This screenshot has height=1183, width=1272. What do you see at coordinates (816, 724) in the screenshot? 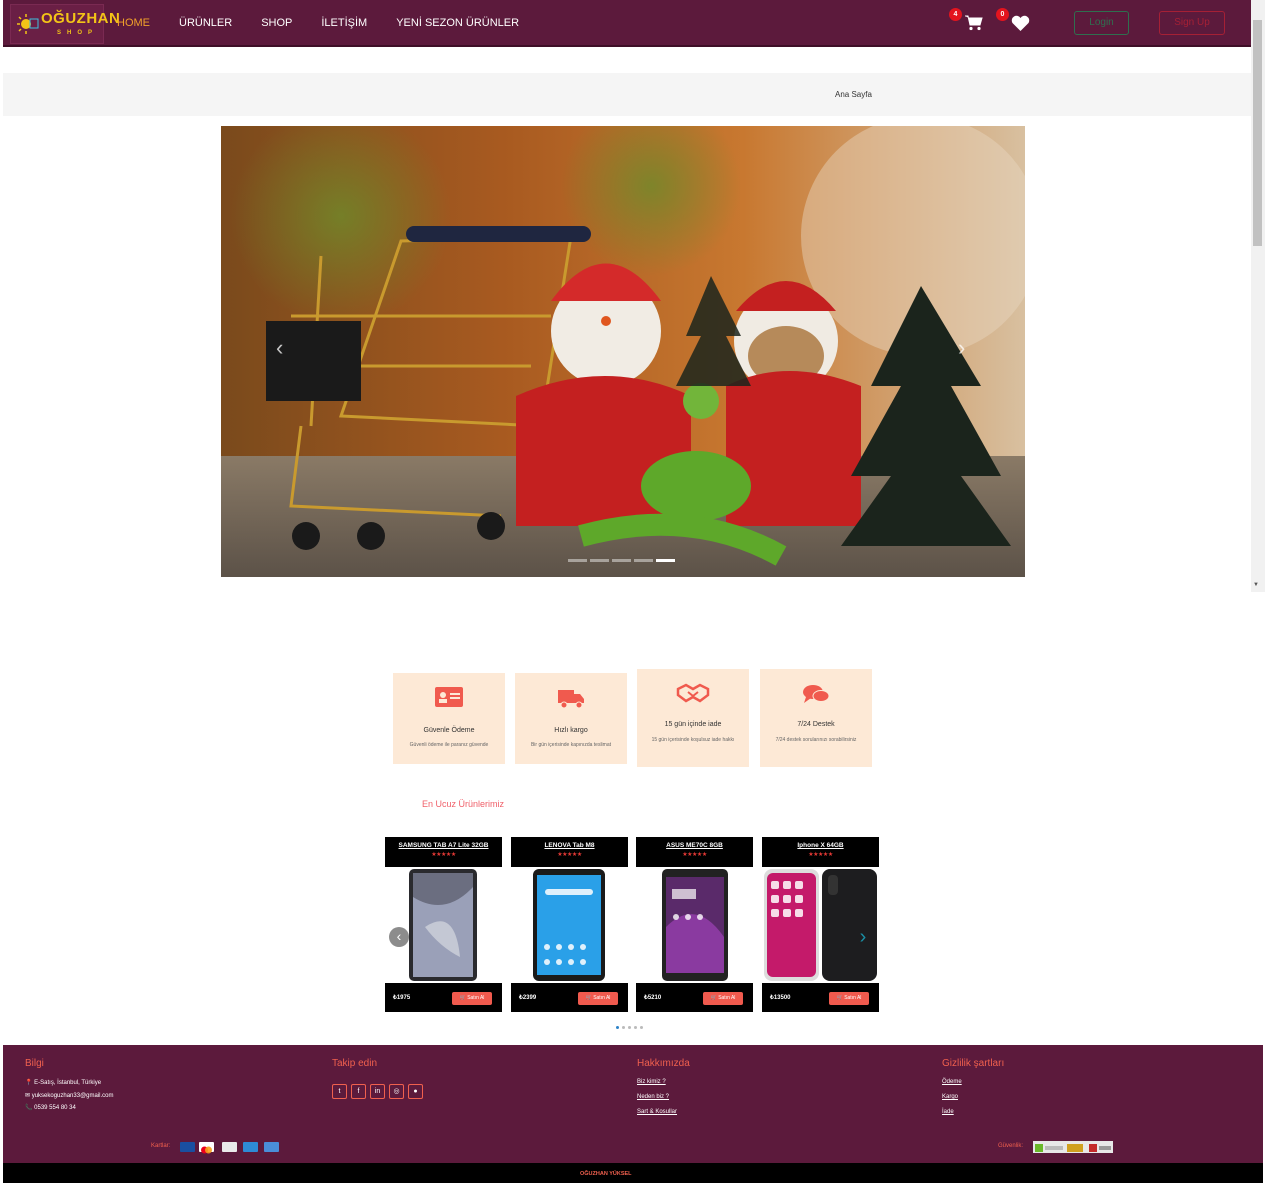
I see `feature-title: 7/24 Destek` at bounding box center [816, 724].